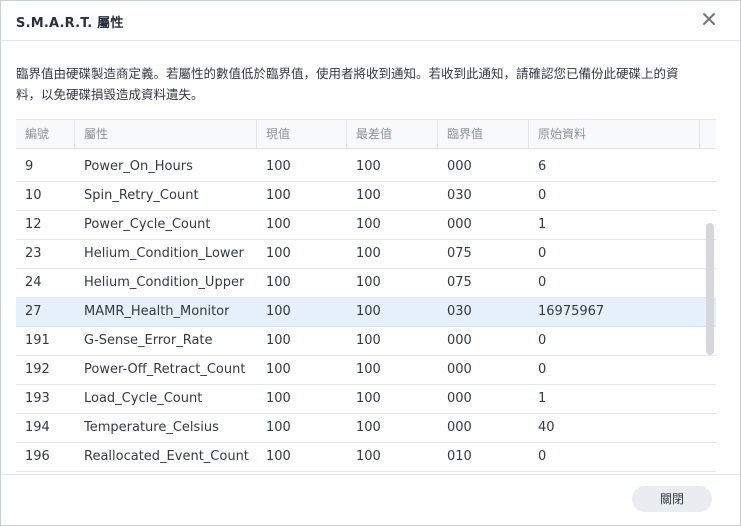 The height and width of the screenshot is (526, 741). I want to click on table-row: 194 Temperature_Celsius 100 100 000 40, so click(366, 428).